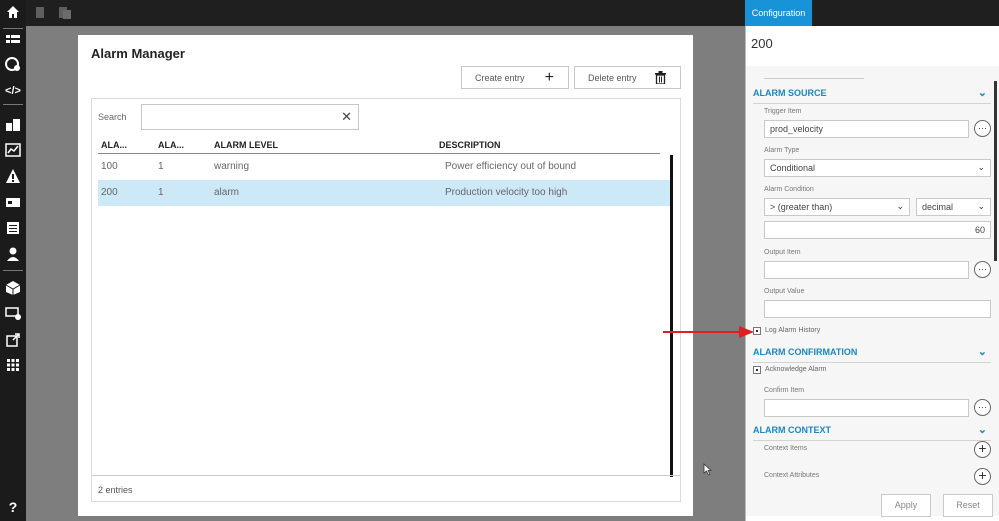 This screenshot has width=999, height=521. What do you see at coordinates (549, 77) in the screenshot?
I see `plus-icon: +` at bounding box center [549, 77].